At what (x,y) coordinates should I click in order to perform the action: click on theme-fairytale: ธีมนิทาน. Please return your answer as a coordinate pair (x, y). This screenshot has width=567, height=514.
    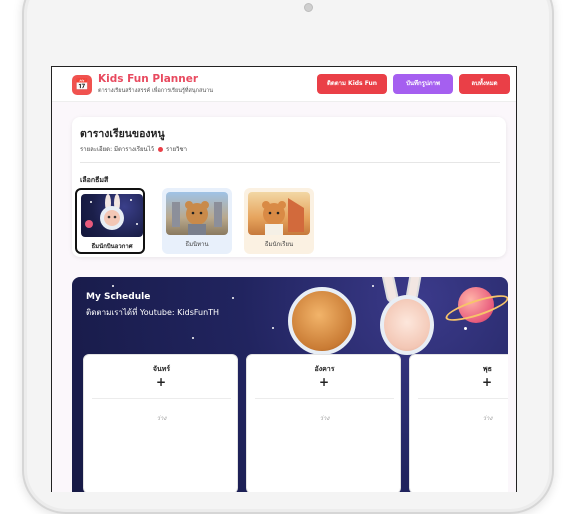
    Looking at the image, I should click on (197, 221).